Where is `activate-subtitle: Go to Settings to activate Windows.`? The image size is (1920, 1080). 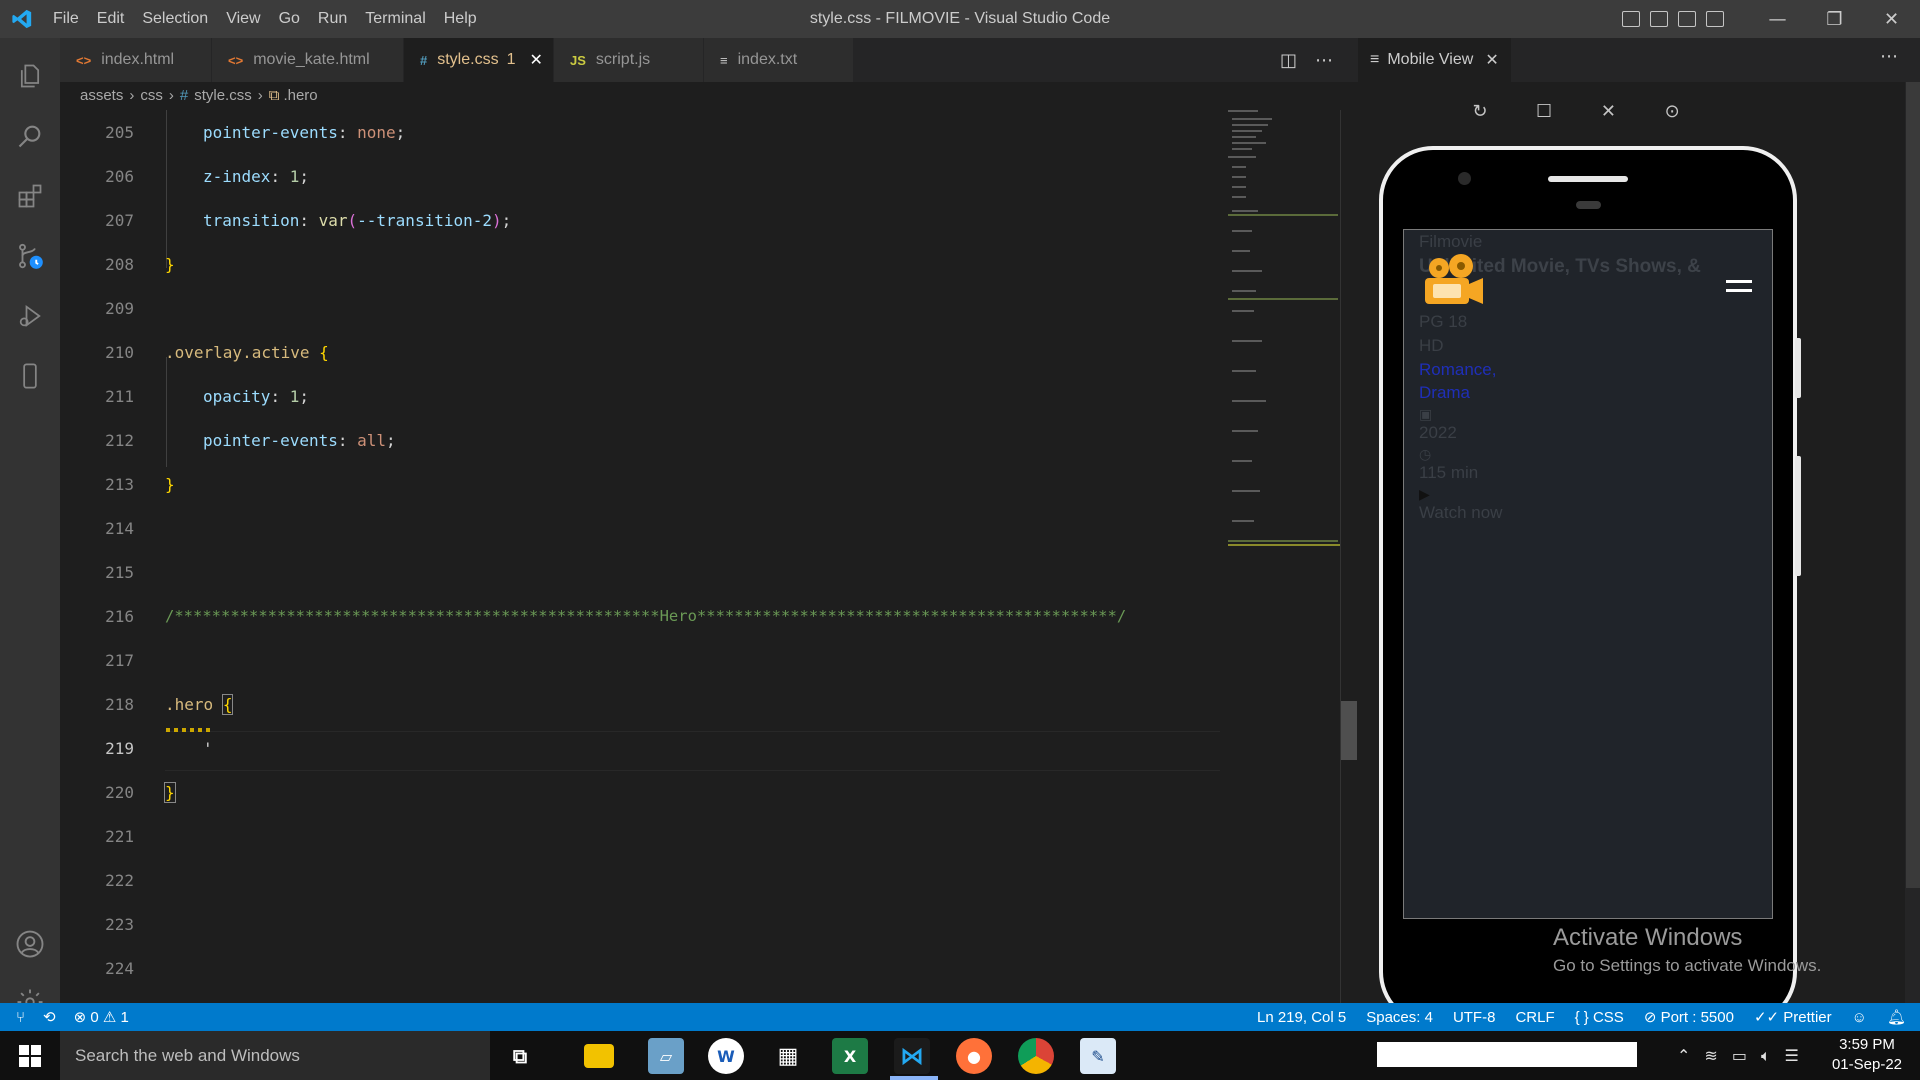 activate-subtitle: Go to Settings to activate Windows. is located at coordinates (1687, 965).